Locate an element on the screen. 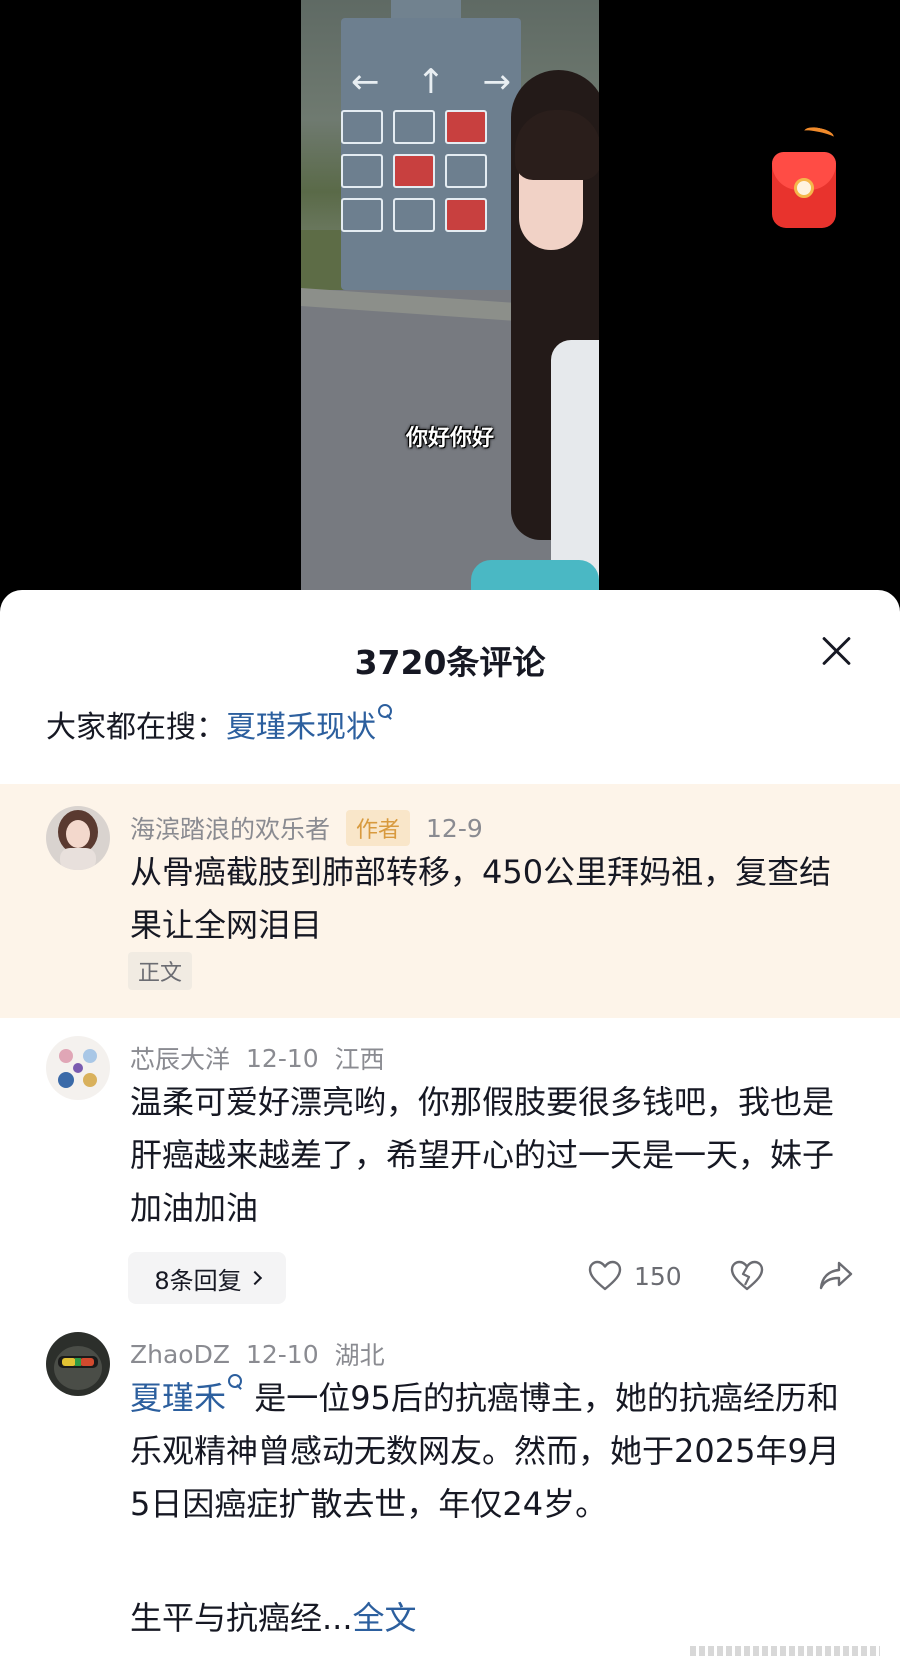  body-label-badge: 正文 is located at coordinates (160, 971).